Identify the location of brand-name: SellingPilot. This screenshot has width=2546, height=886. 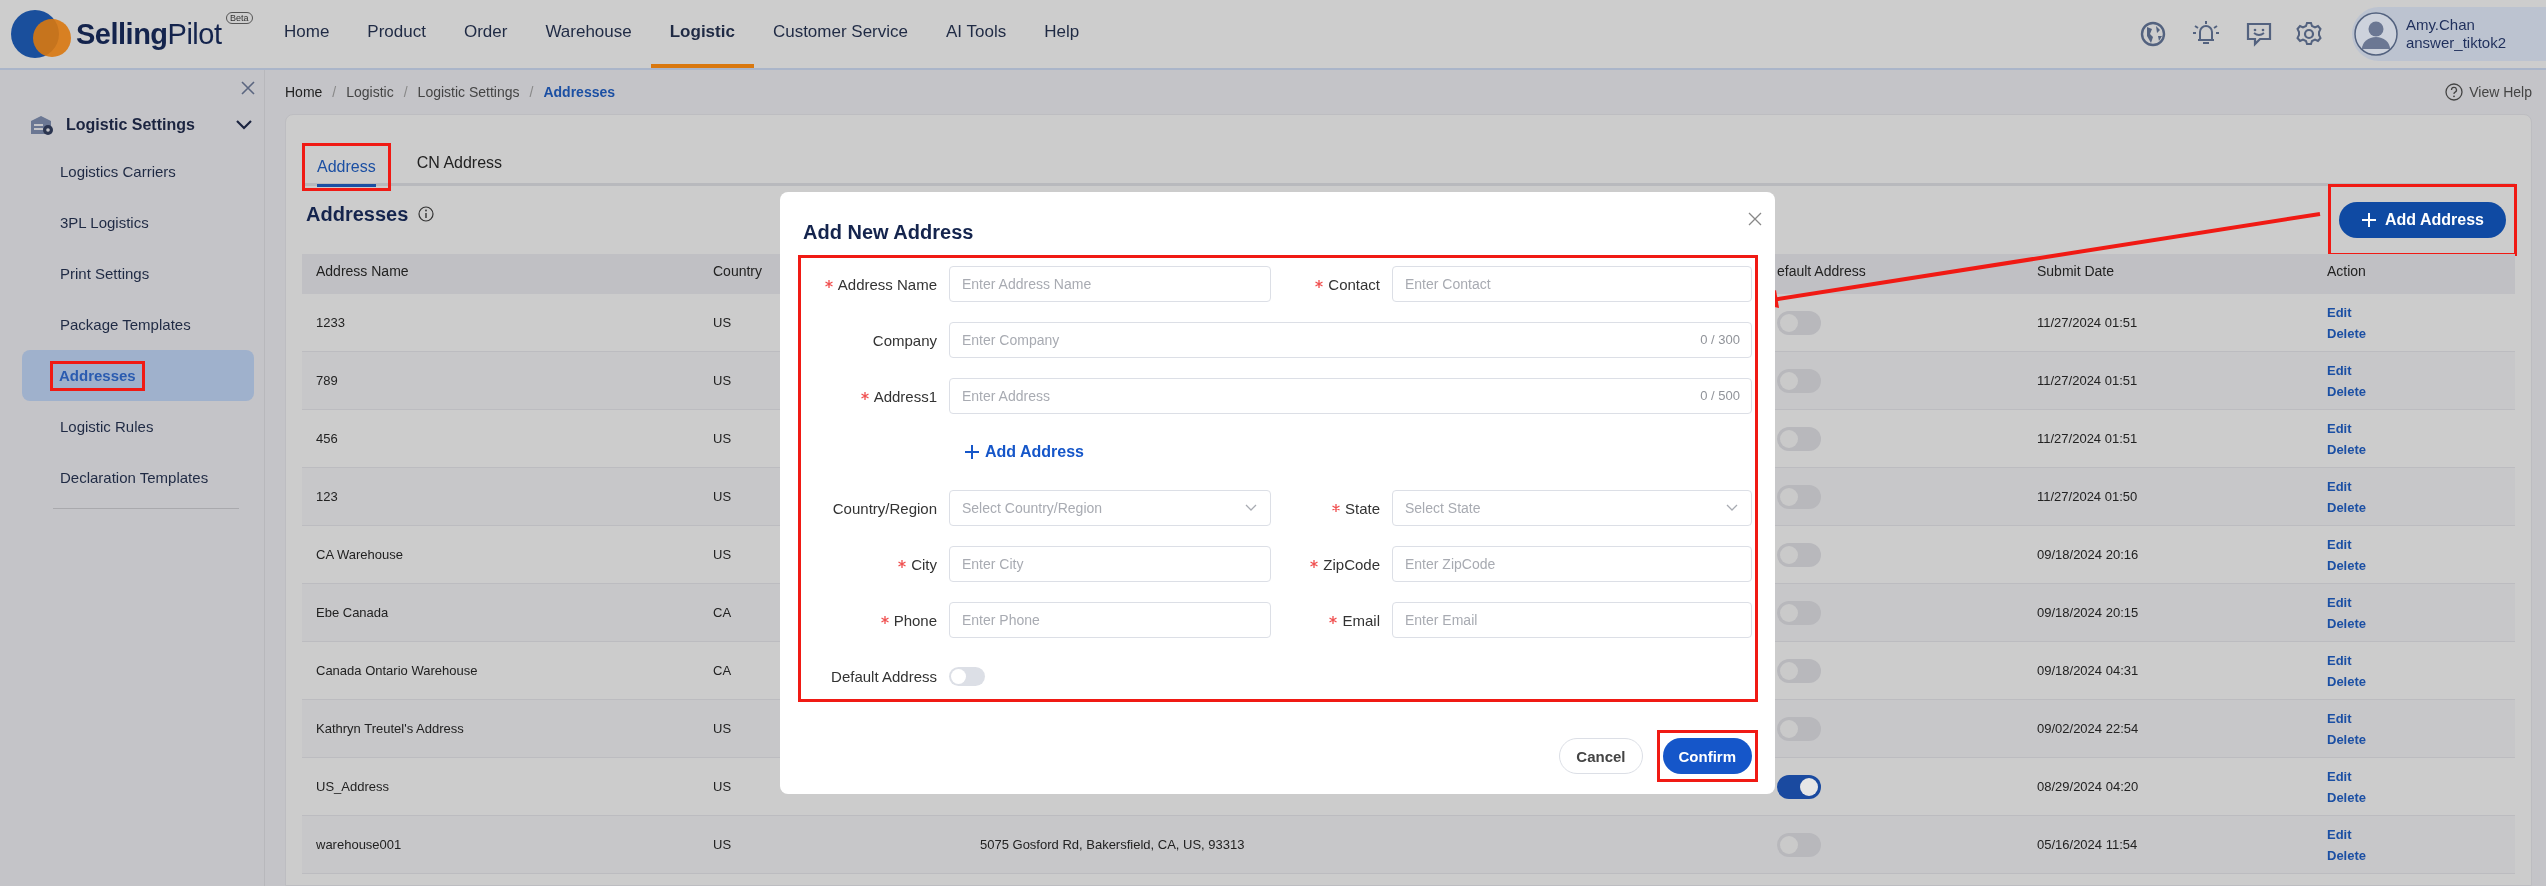
(149, 34).